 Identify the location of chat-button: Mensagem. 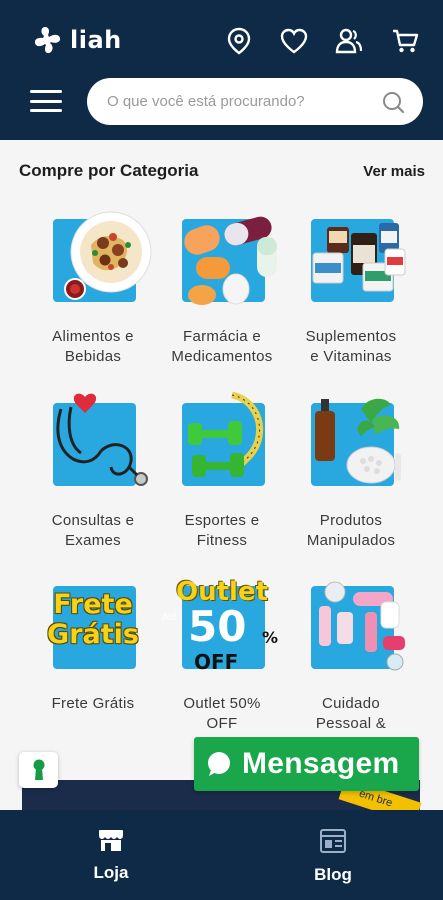
(306, 764).